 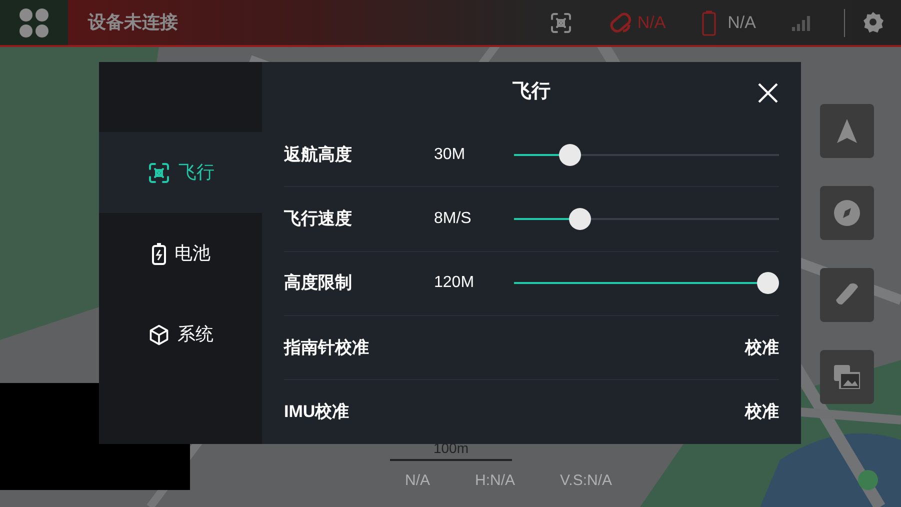 I want to click on setting-label: 指南针校准, so click(x=327, y=347).